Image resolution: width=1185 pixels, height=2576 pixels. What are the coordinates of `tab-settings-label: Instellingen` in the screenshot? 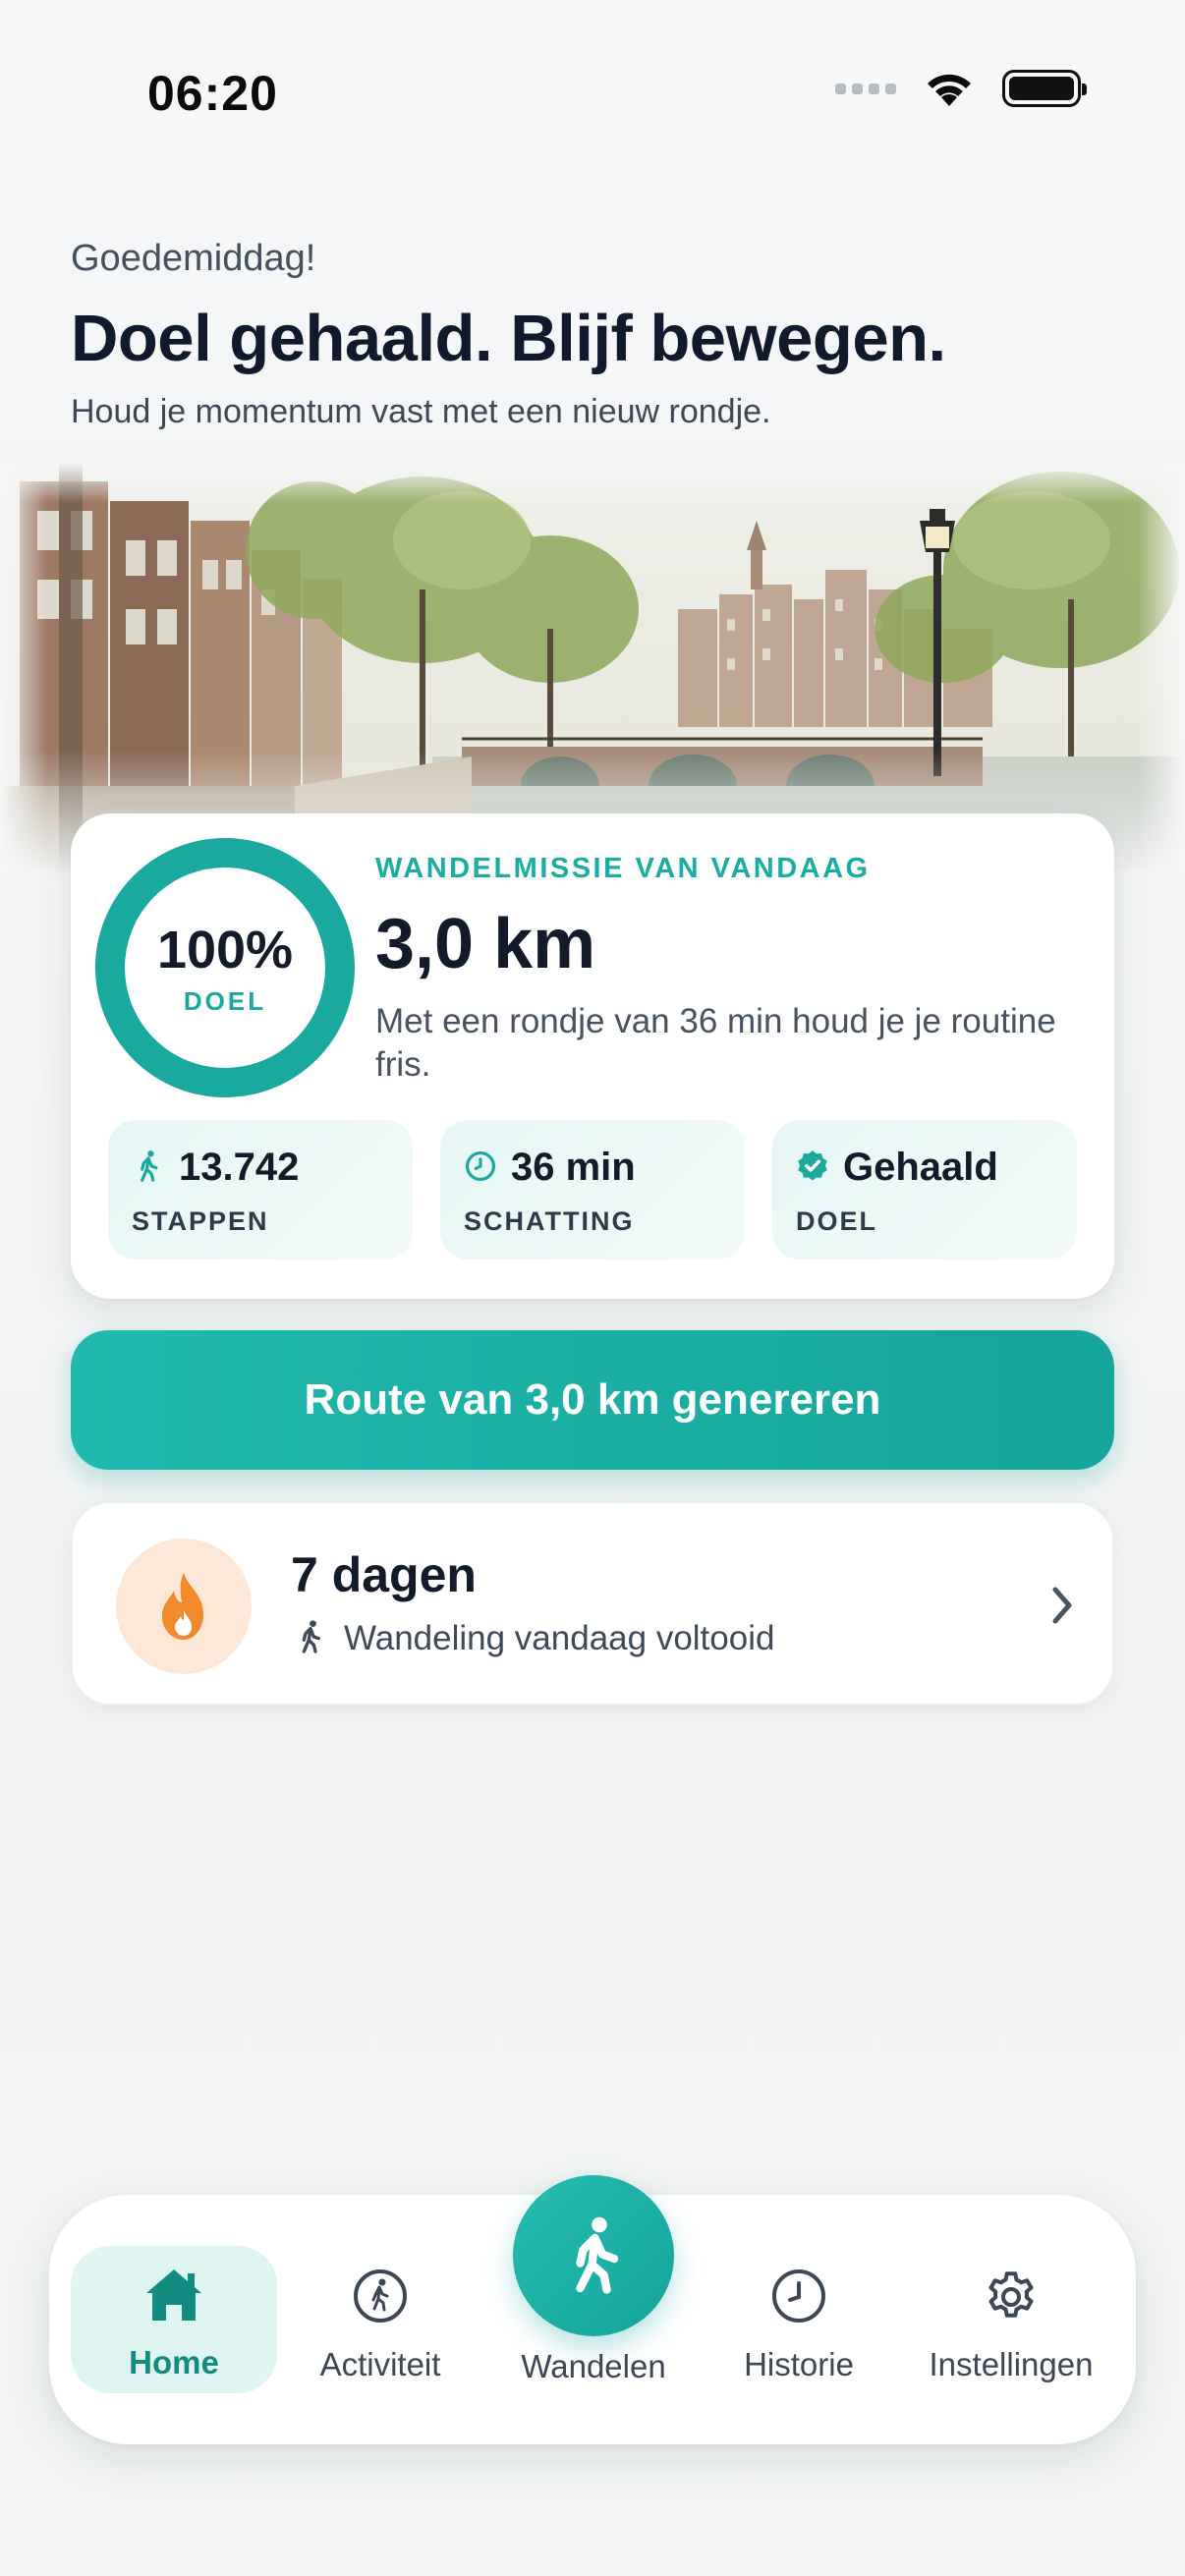 It's located at (1012, 2364).